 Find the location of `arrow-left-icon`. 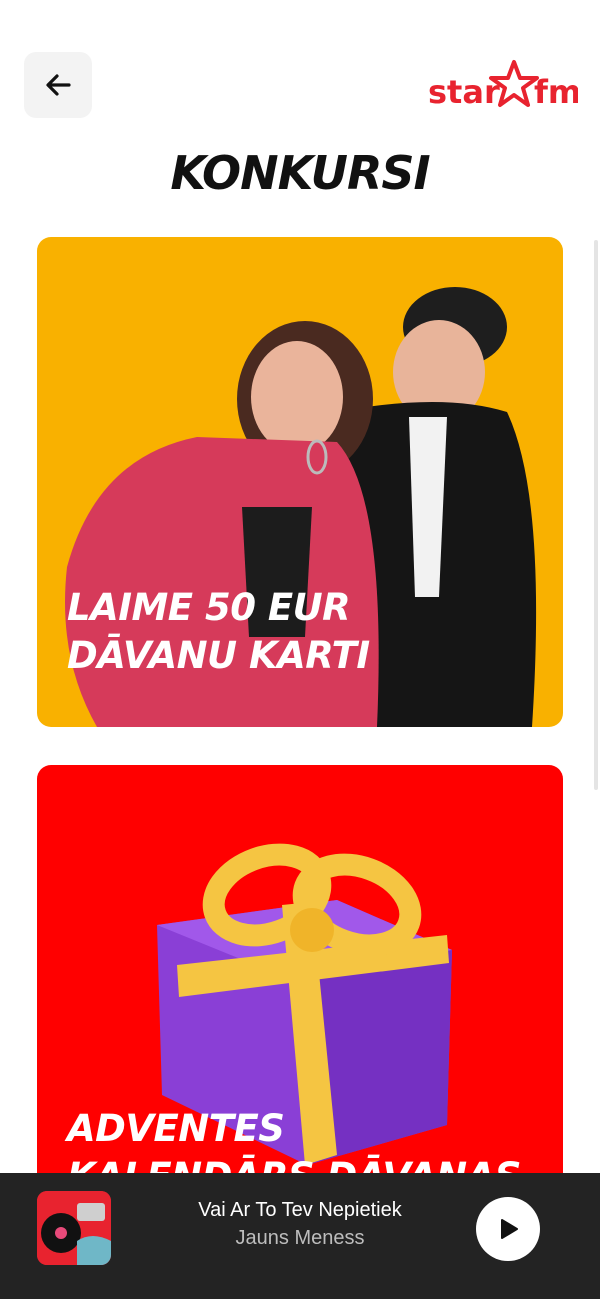

arrow-left-icon is located at coordinates (58, 85).